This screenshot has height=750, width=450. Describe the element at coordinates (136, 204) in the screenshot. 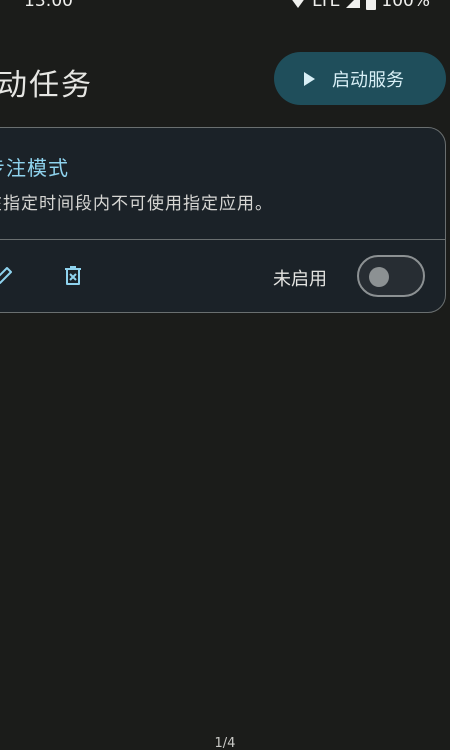

I see `task-description: 在指定时间段内不可使用指定应用。` at that location.